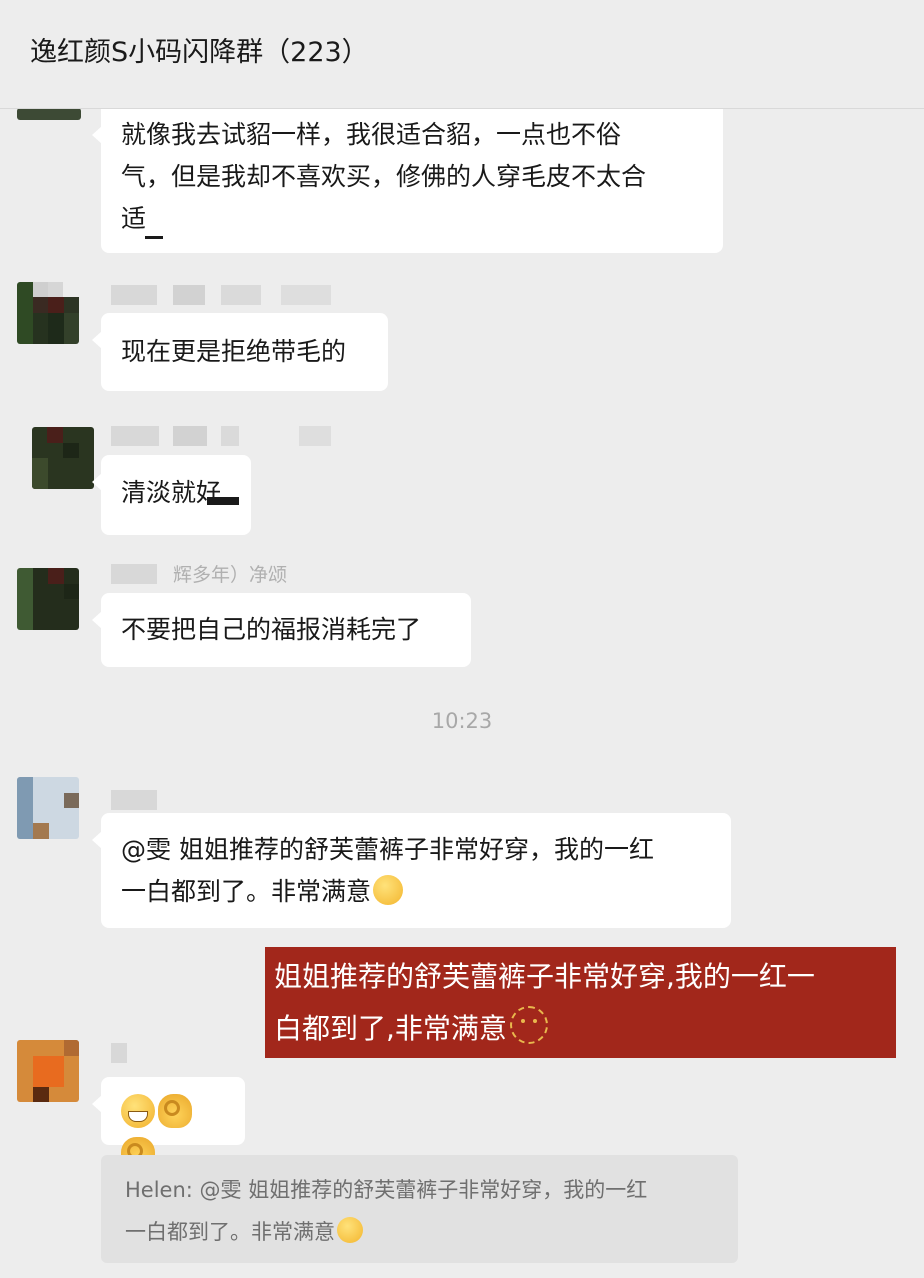  Describe the element at coordinates (411, 870) in the screenshot. I see `message-bubble: @雯 姐姐推荐的舒芙蕾裤子非常好穿，我的一红 一白都到了。非常满意` at that location.